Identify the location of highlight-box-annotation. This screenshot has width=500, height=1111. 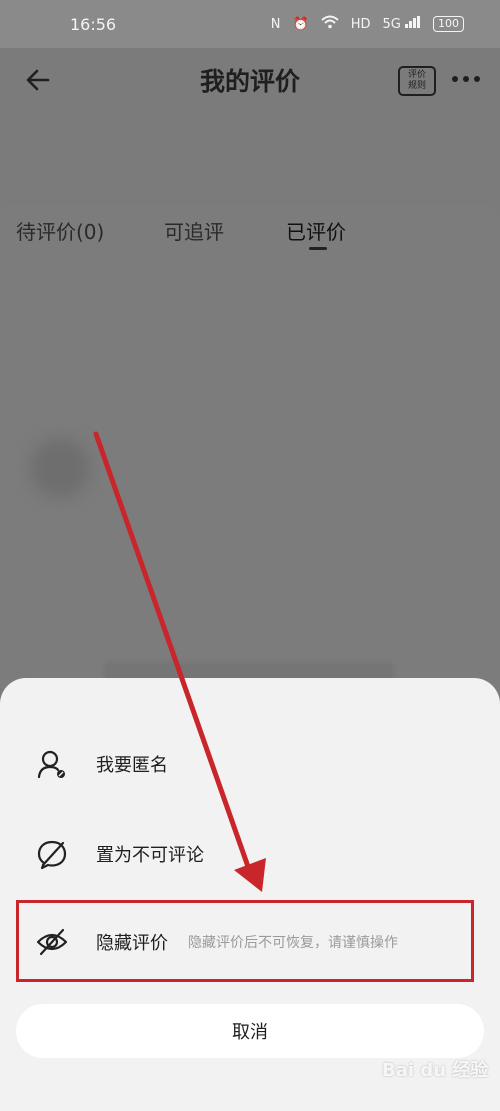
(245, 941).